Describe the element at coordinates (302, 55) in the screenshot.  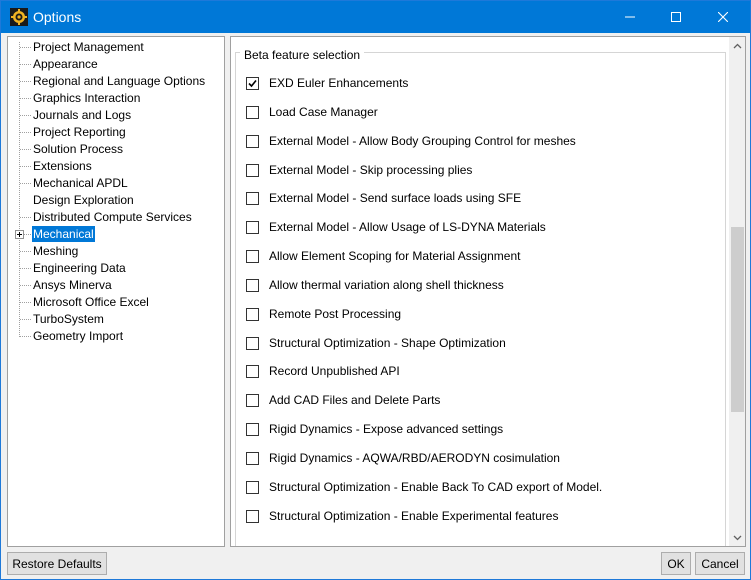
I see `beta-features-group-label: Beta feature selection` at that location.